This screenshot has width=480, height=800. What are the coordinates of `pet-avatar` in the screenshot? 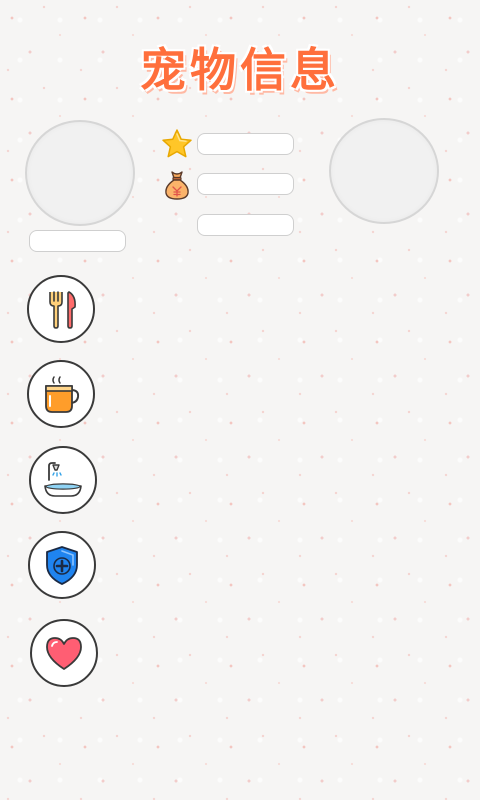 It's located at (80, 173).